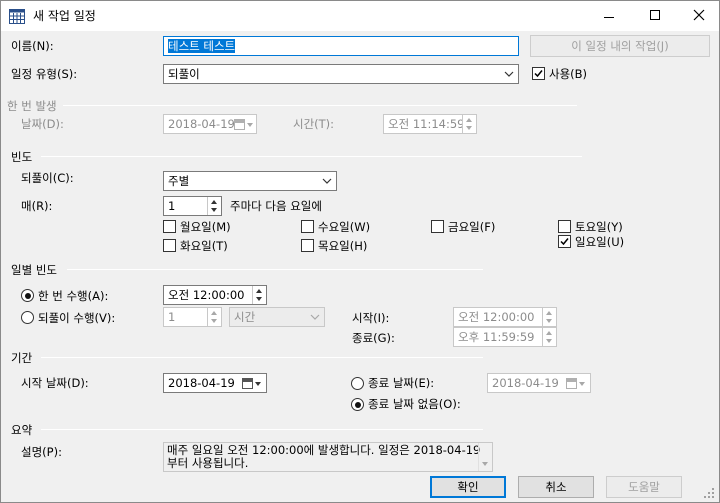 The height and width of the screenshot is (503, 720). Describe the element at coordinates (357, 404) in the screenshot. I see `no-end-date-radio` at that location.